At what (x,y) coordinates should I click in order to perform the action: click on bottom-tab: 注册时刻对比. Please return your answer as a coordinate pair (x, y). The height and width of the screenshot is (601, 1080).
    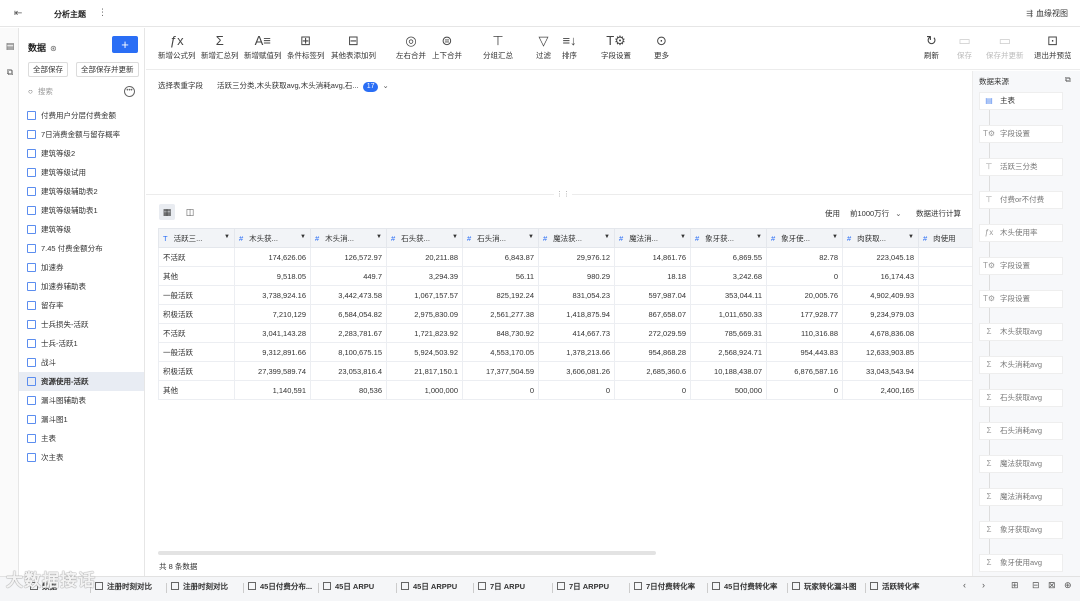
    Looking at the image, I should click on (123, 586).